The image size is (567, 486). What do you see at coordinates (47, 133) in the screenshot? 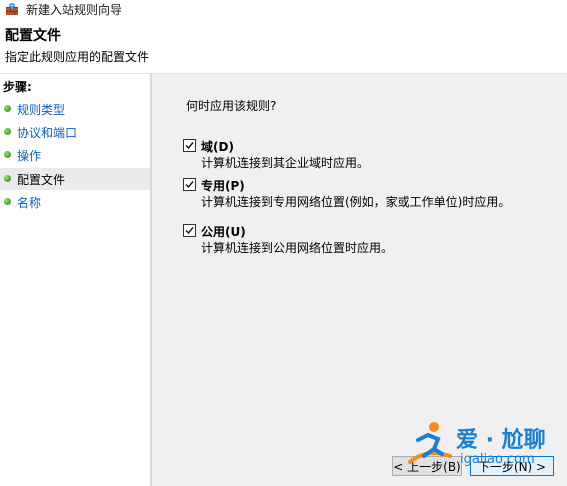
I see `sidebar-item-label: 协议和端口` at bounding box center [47, 133].